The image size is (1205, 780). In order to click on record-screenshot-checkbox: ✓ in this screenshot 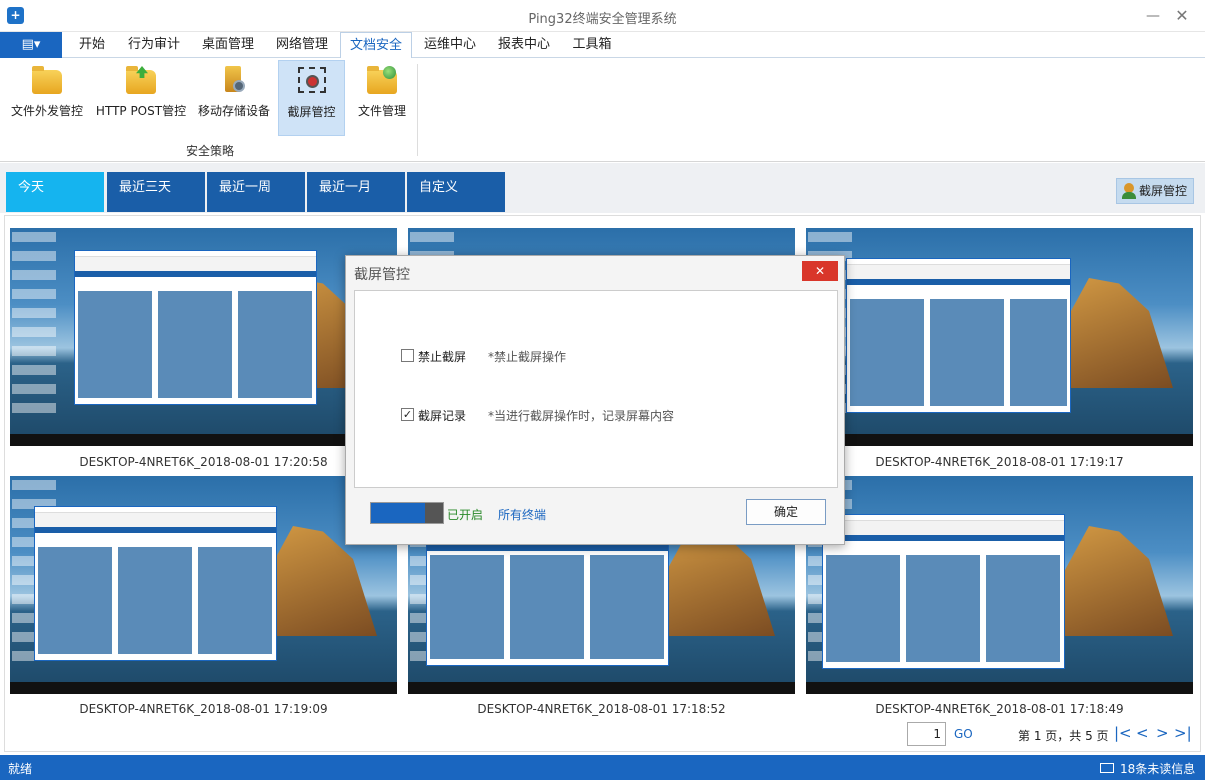, I will do `click(407, 414)`.